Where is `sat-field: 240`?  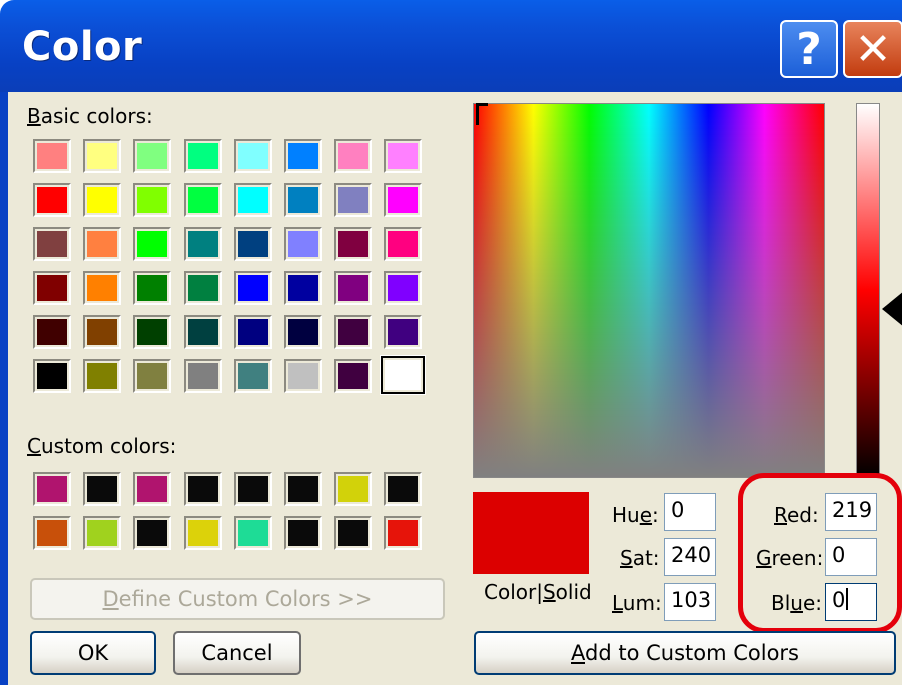
sat-field: 240 is located at coordinates (690, 557).